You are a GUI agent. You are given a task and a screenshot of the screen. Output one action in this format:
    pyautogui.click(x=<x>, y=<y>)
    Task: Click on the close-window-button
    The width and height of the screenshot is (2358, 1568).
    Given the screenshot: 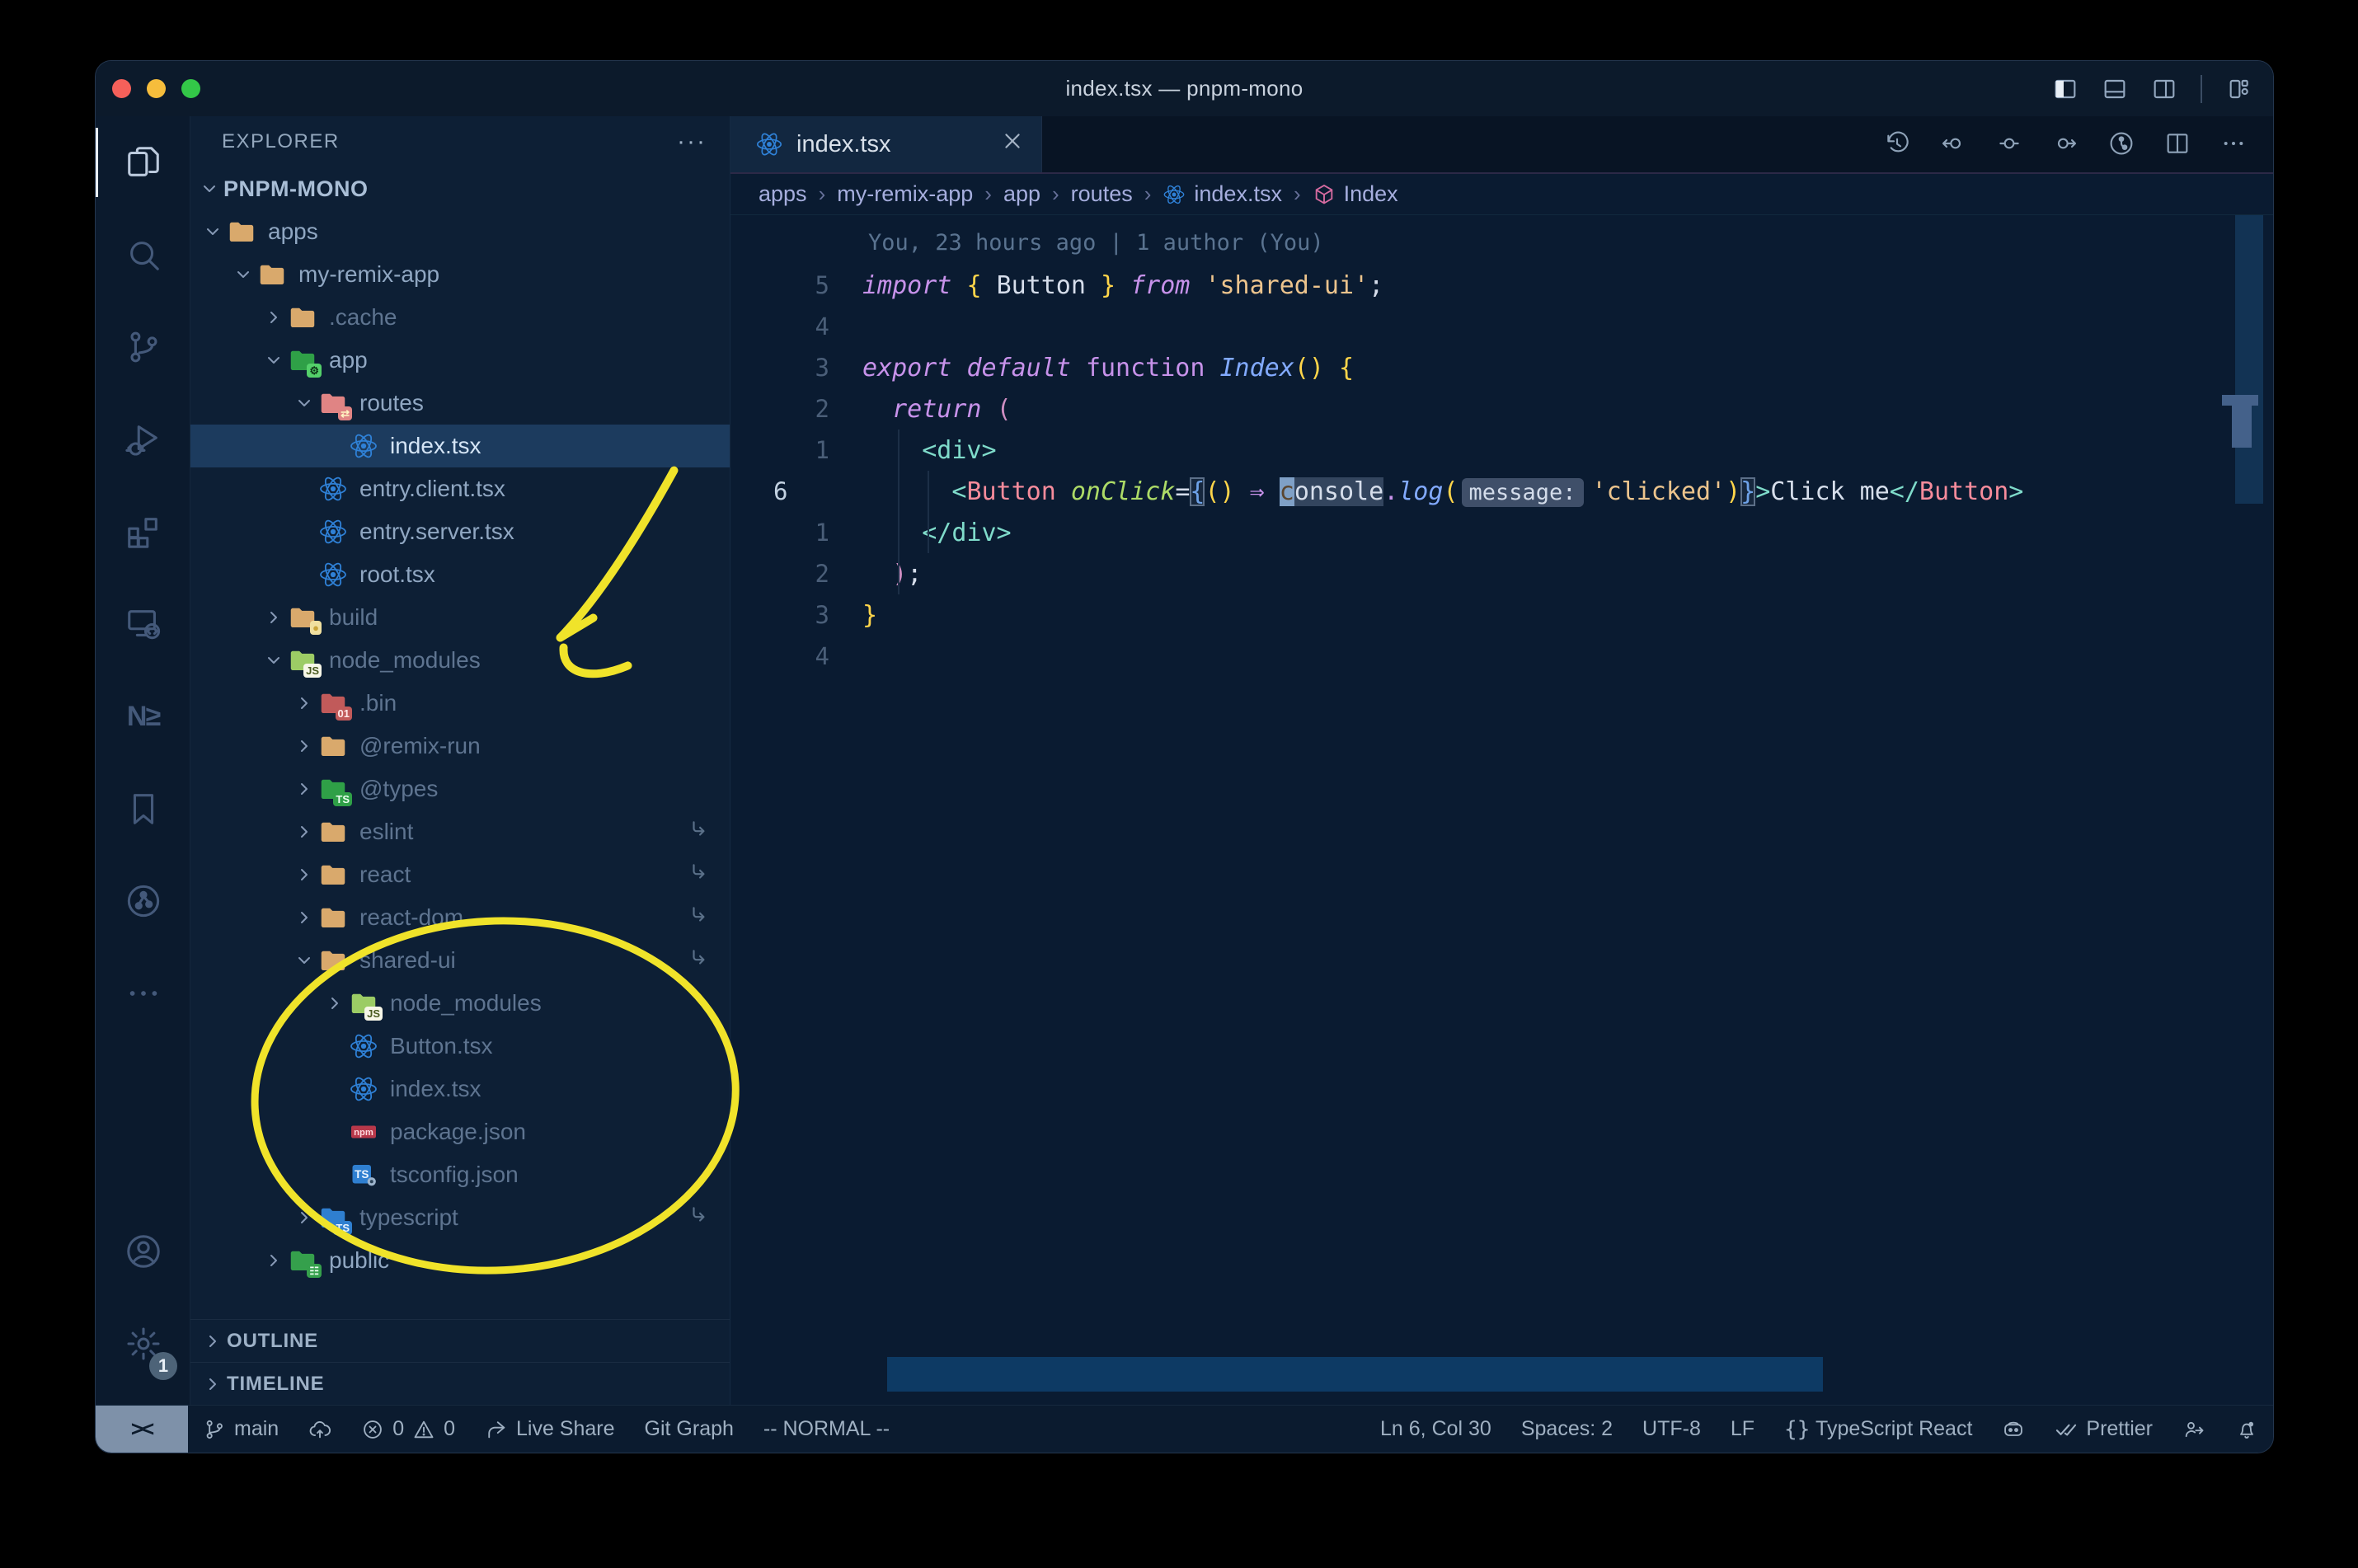 What is the action you would take?
    pyautogui.click(x=122, y=88)
    